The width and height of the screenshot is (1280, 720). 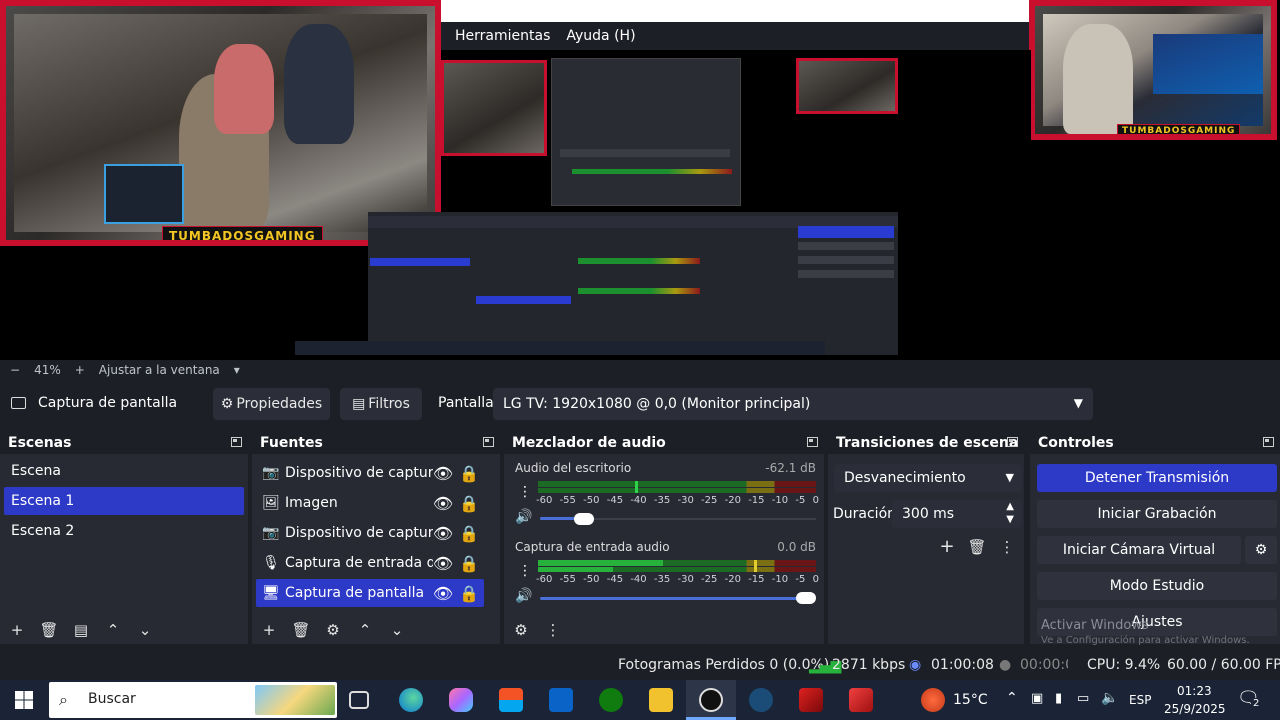 I want to click on duration-spinbox: 300 ms ▲ ▼, so click(x=957, y=514).